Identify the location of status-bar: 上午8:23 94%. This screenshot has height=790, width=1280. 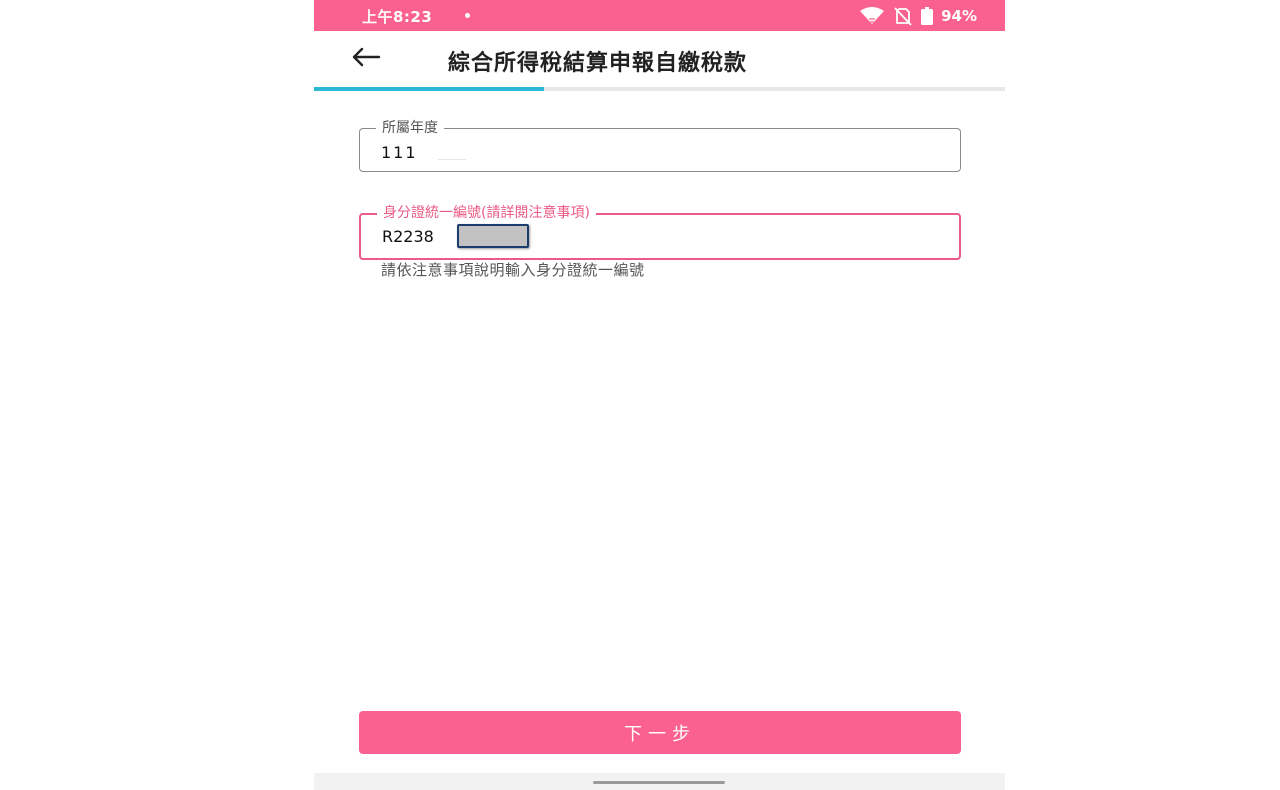
(659, 15).